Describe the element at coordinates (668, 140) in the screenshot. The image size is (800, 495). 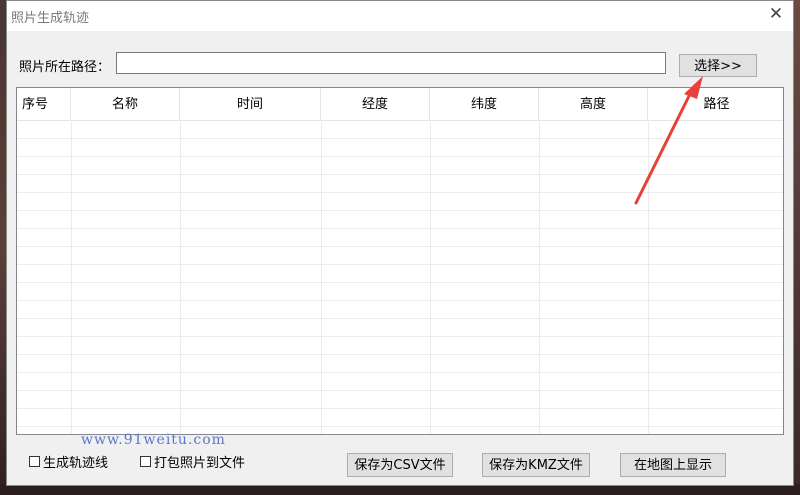
I see `annotation-arrow-icon` at that location.